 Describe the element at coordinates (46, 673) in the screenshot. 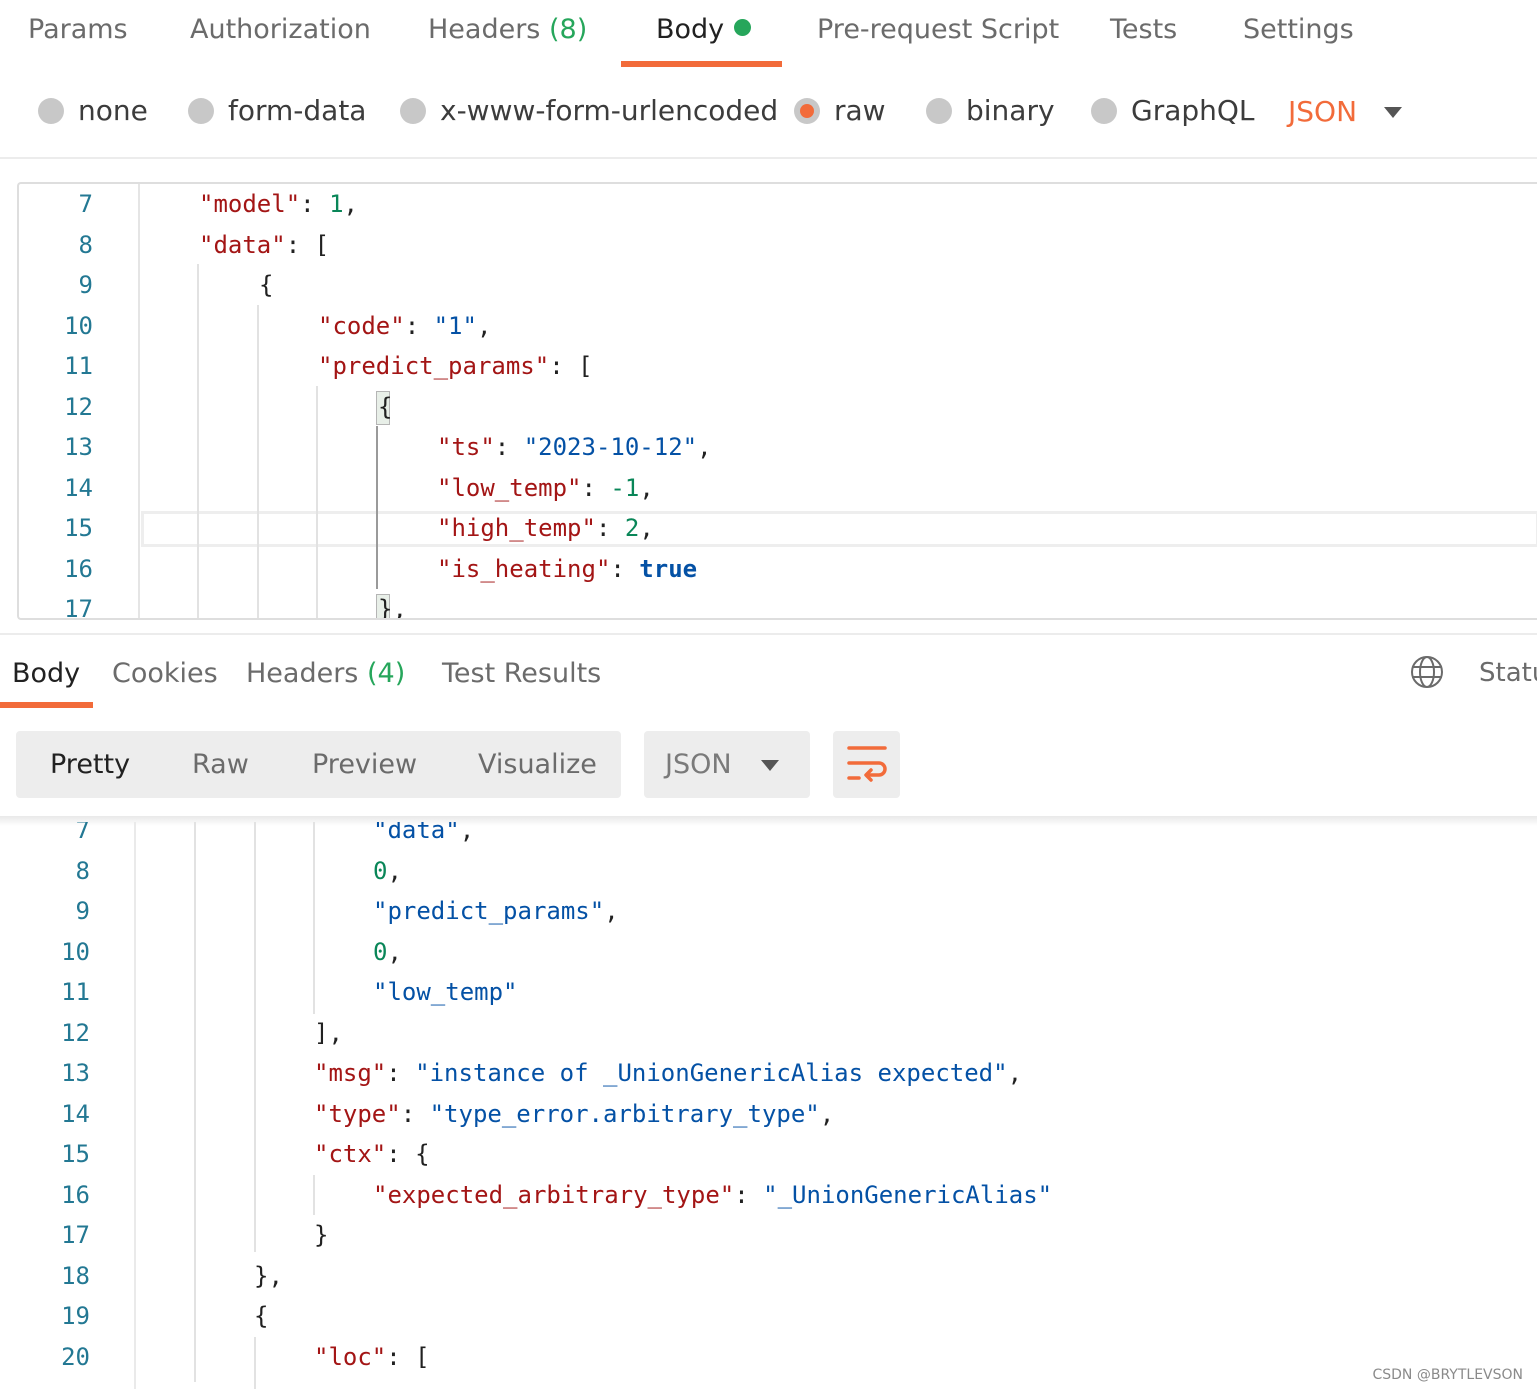

I see `response-tab-body: Body` at that location.